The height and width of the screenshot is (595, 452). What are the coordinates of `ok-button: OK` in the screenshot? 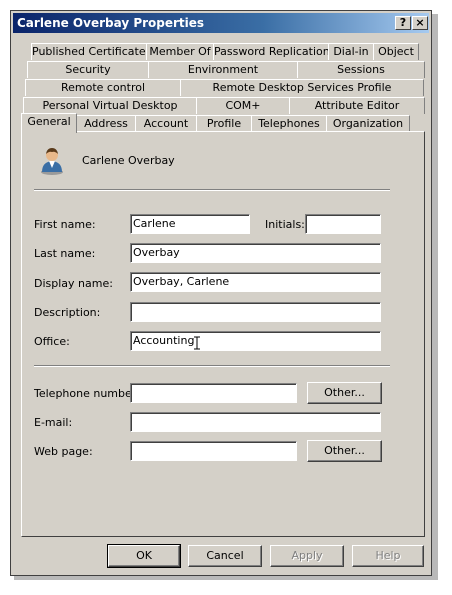 It's located at (144, 556).